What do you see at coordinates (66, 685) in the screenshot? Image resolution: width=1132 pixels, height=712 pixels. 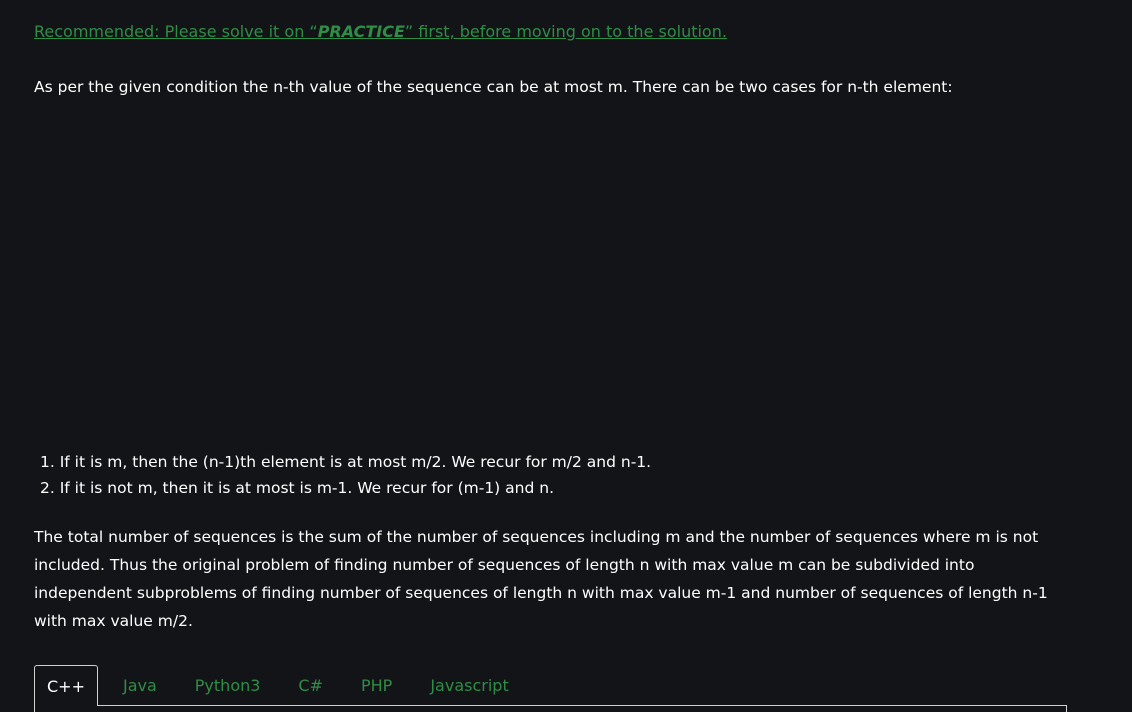 I see `tab-cpp: C++` at bounding box center [66, 685].